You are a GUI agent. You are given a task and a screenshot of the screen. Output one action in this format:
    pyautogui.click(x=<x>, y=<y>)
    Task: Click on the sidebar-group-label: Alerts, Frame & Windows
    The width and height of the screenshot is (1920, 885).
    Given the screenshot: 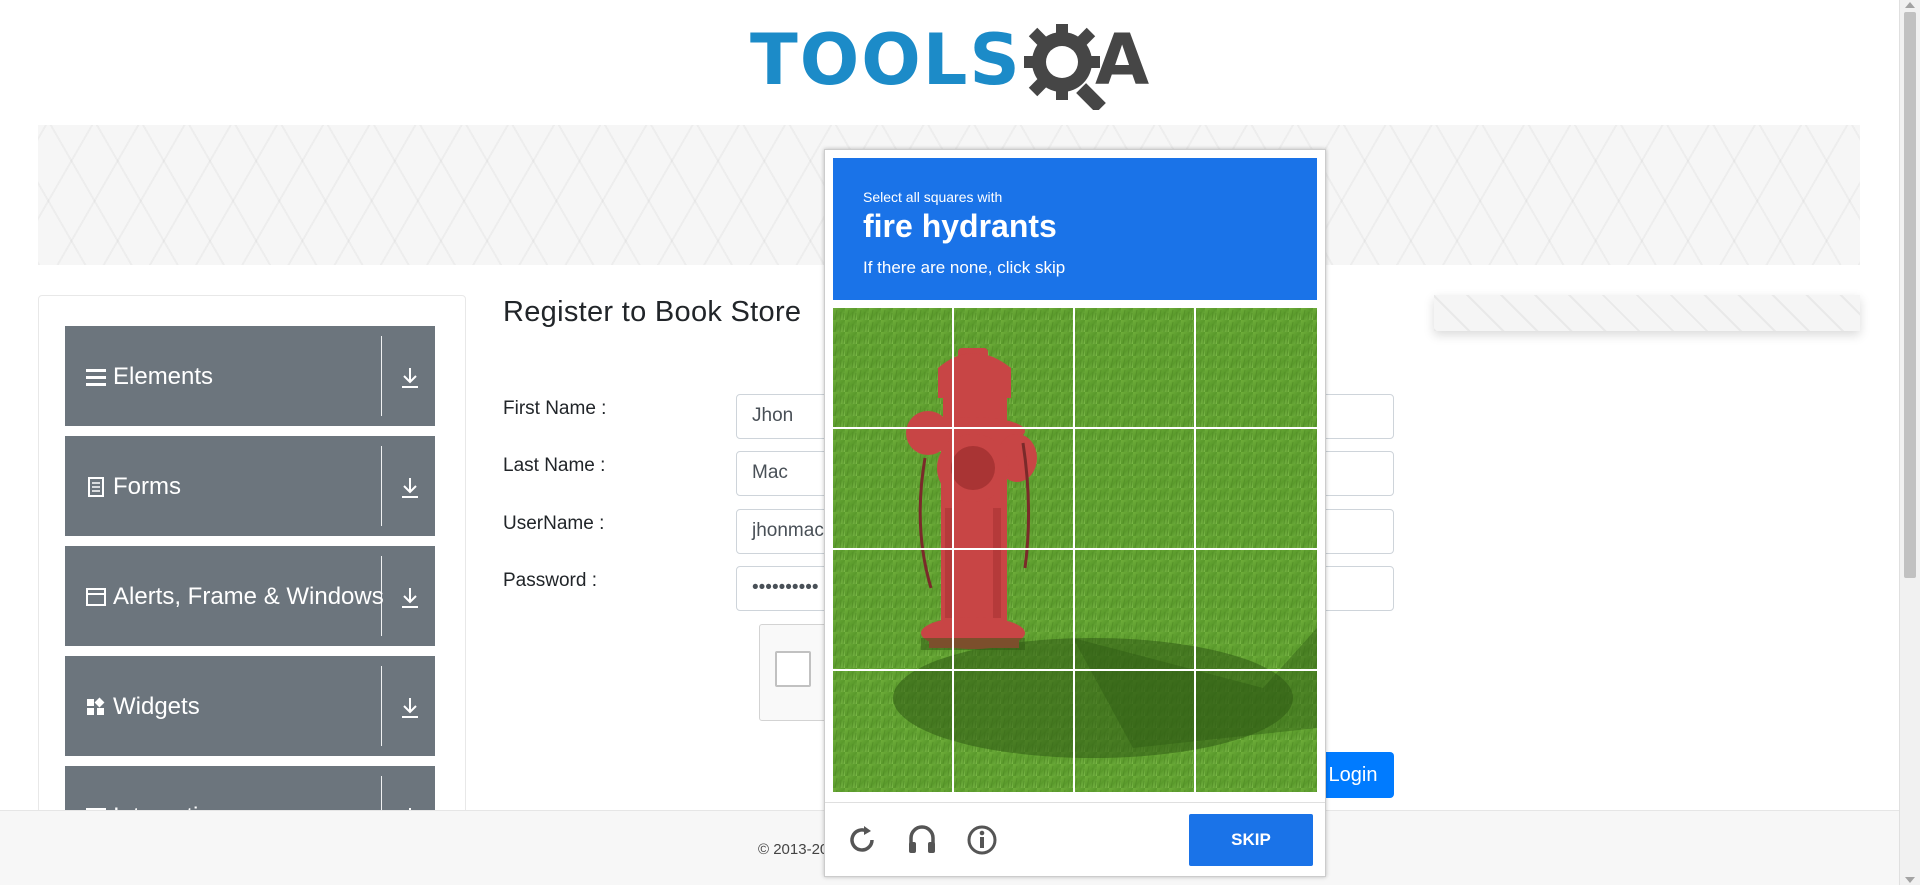 What is the action you would take?
    pyautogui.click(x=248, y=596)
    